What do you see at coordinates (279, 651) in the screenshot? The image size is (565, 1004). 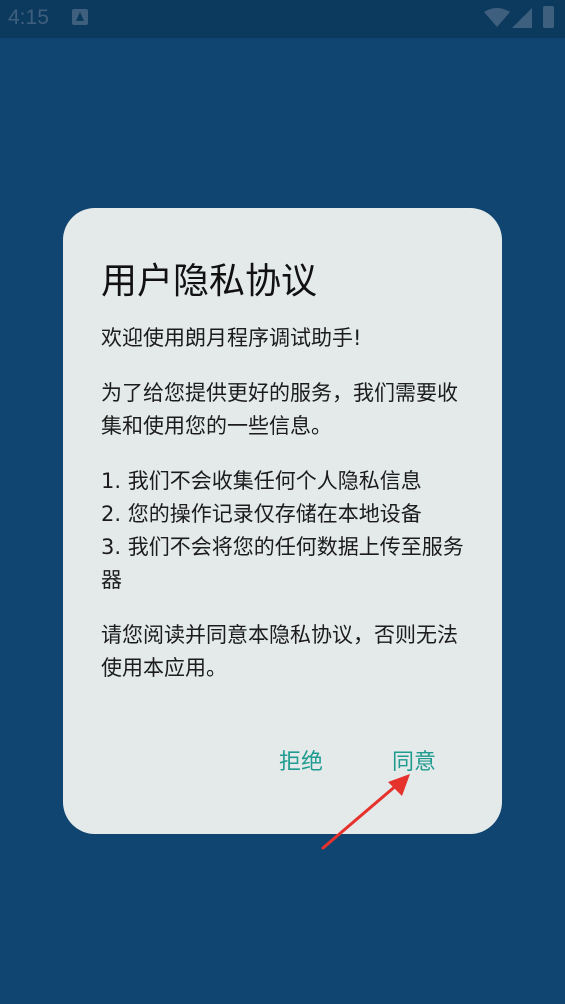 I see `consent-text: 请您阅读并同意本隐私协议，否则无法使用本应用。` at bounding box center [279, 651].